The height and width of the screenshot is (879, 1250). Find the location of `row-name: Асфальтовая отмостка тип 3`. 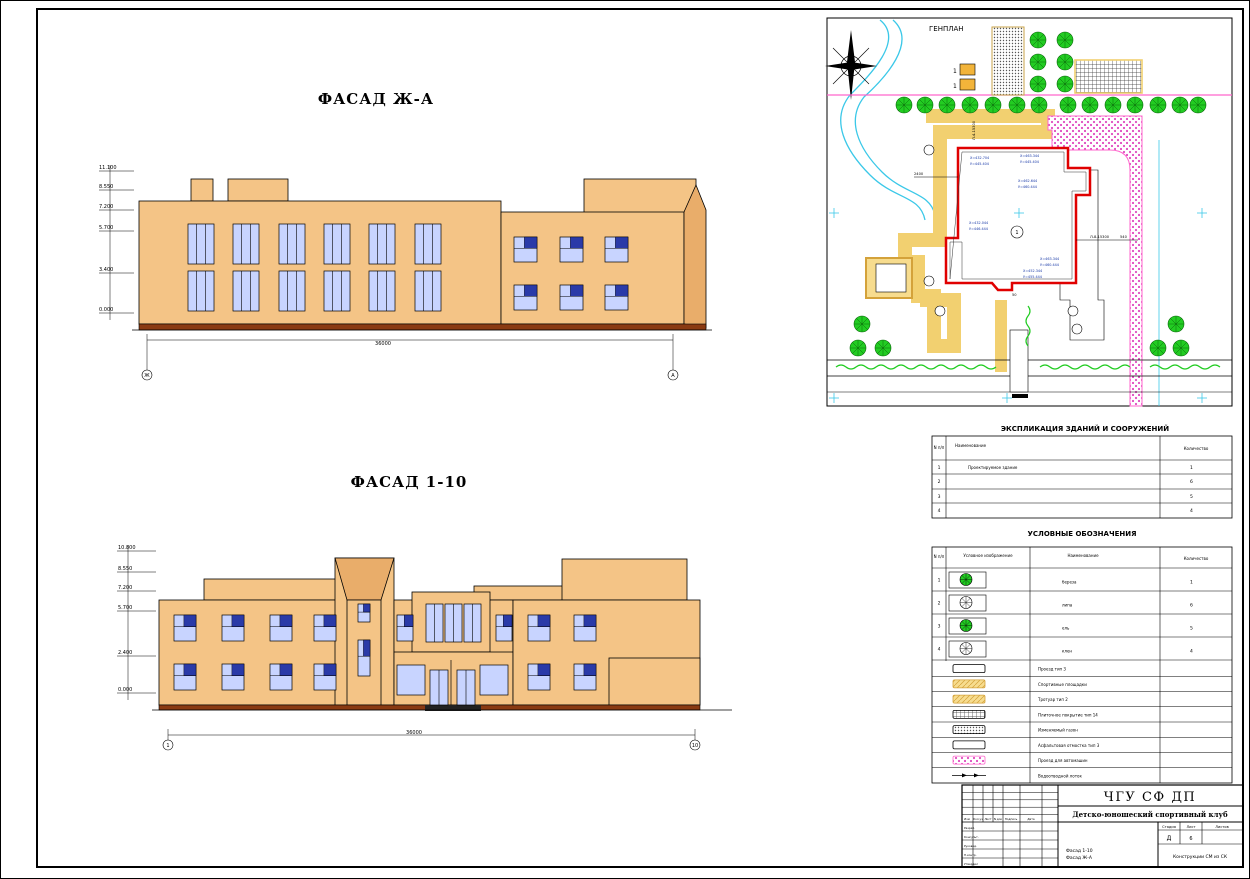

row-name: Асфальтовая отмостка тип 3 is located at coordinates (1069, 745).